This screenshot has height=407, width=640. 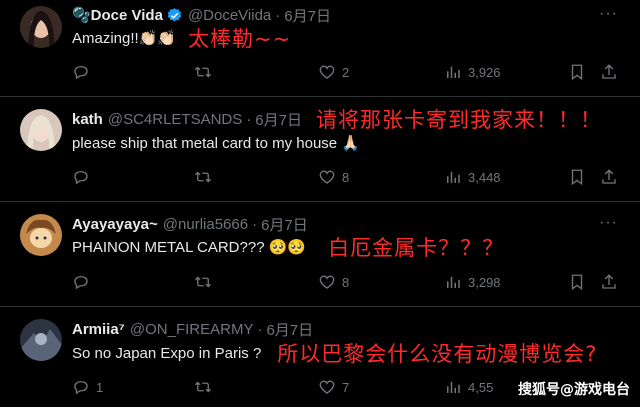 I want to click on views-button: 4,55, so click(x=468, y=387).